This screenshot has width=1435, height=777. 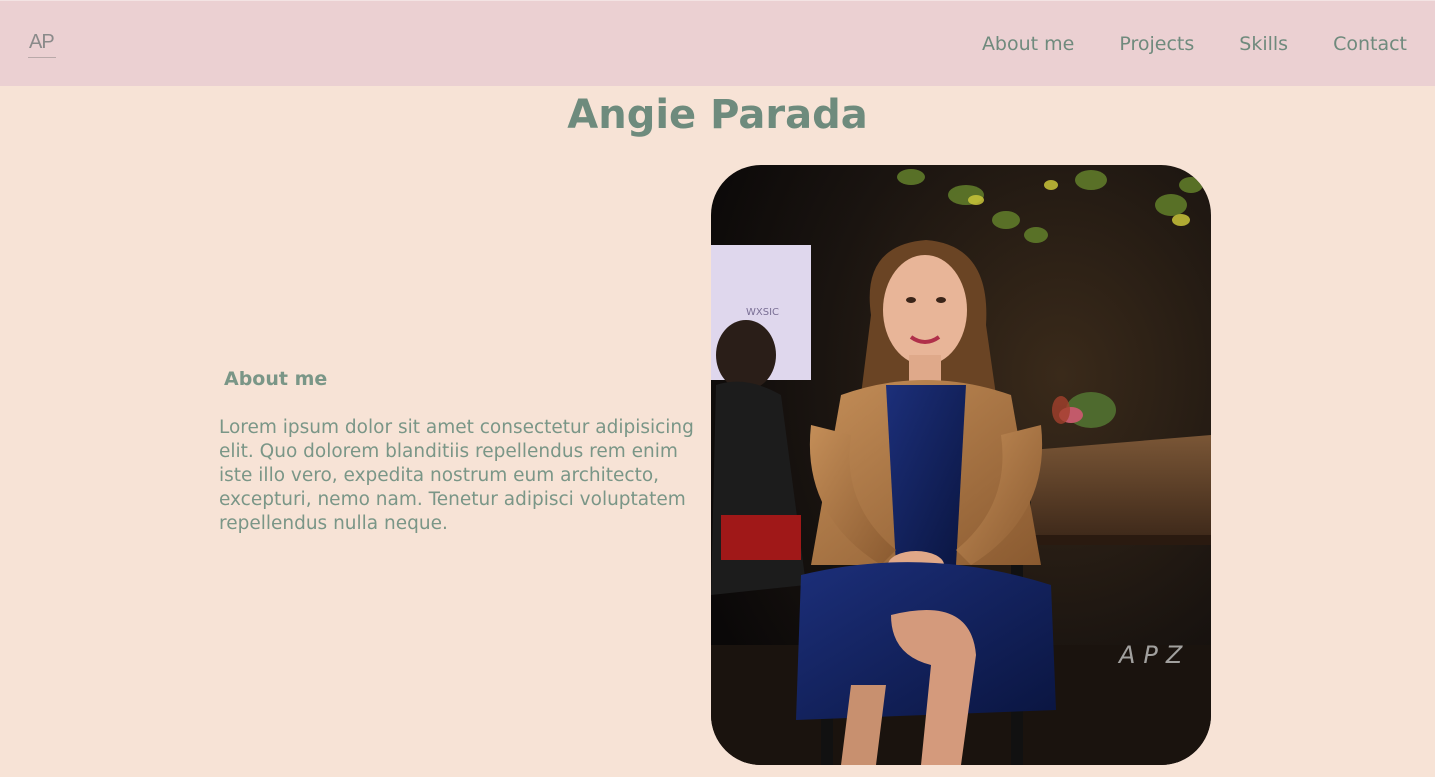 What do you see at coordinates (717, 43) in the screenshot?
I see `top-navigation-bar: AP About me Projects Skills Contact` at bounding box center [717, 43].